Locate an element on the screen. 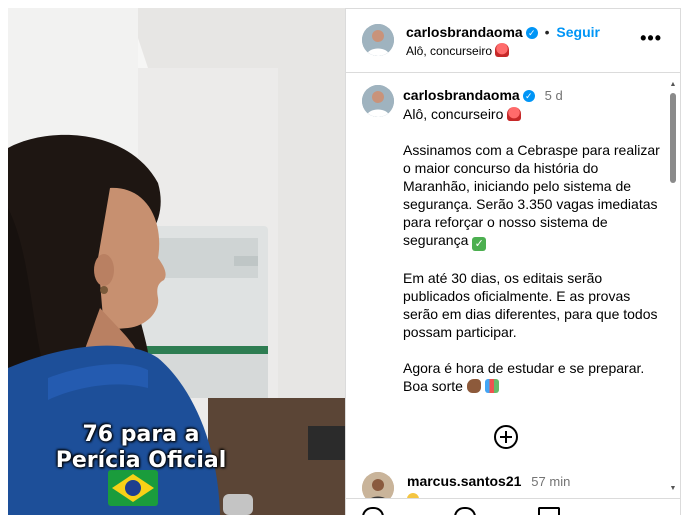  comment-bubble-icon is located at coordinates (465, 511).